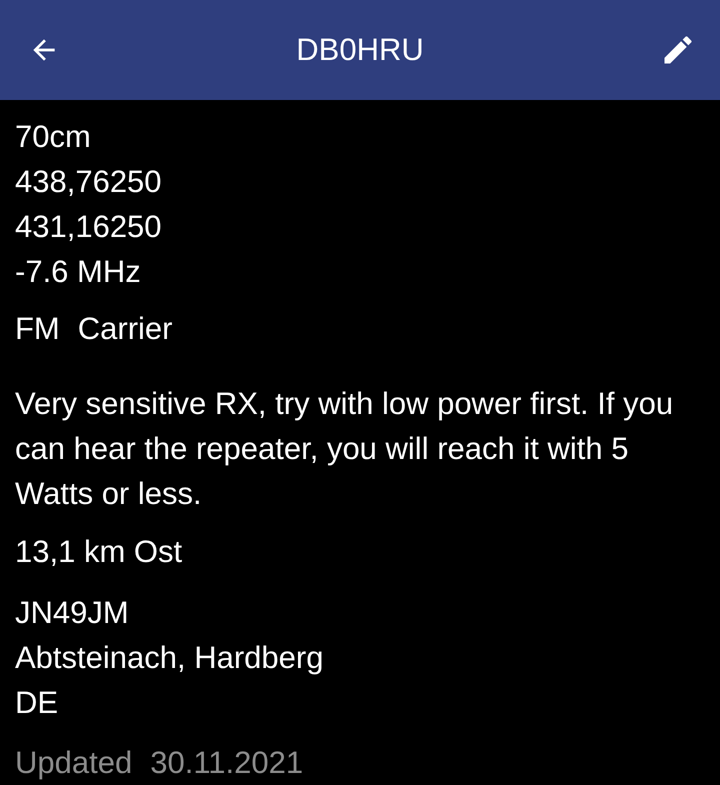 Image resolution: width=720 pixels, height=785 pixels. What do you see at coordinates (89, 182) in the screenshot?
I see `frequency-text: 438,76250` at bounding box center [89, 182].